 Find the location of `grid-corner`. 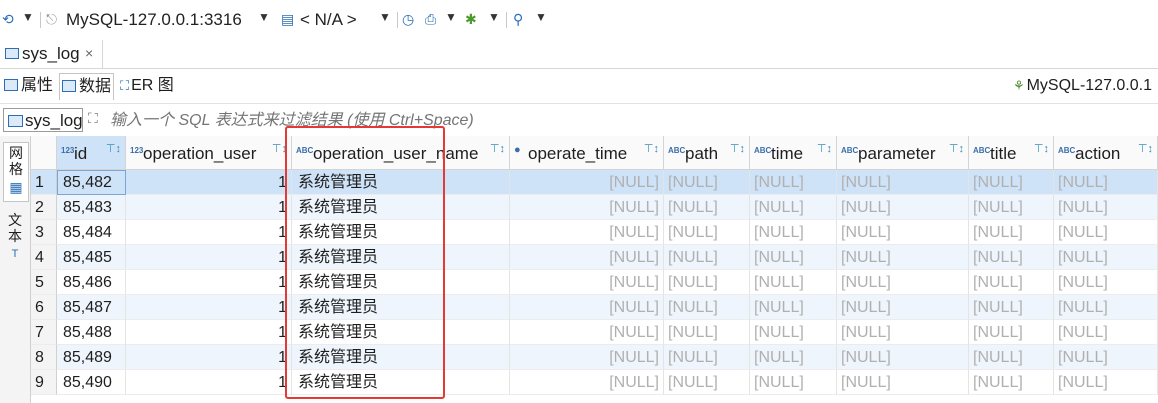

grid-corner is located at coordinates (44, 153).